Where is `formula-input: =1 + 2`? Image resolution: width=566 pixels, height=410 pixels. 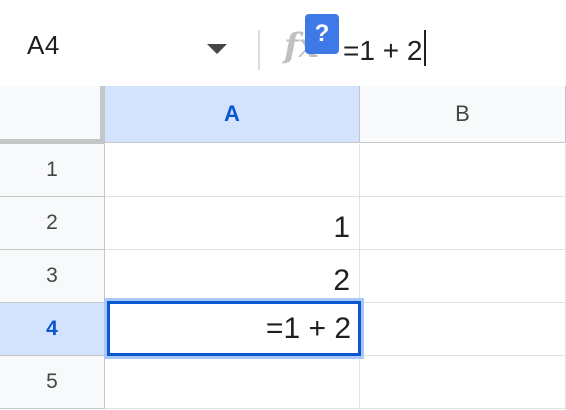 formula-input: =1 + 2 is located at coordinates (385, 48).